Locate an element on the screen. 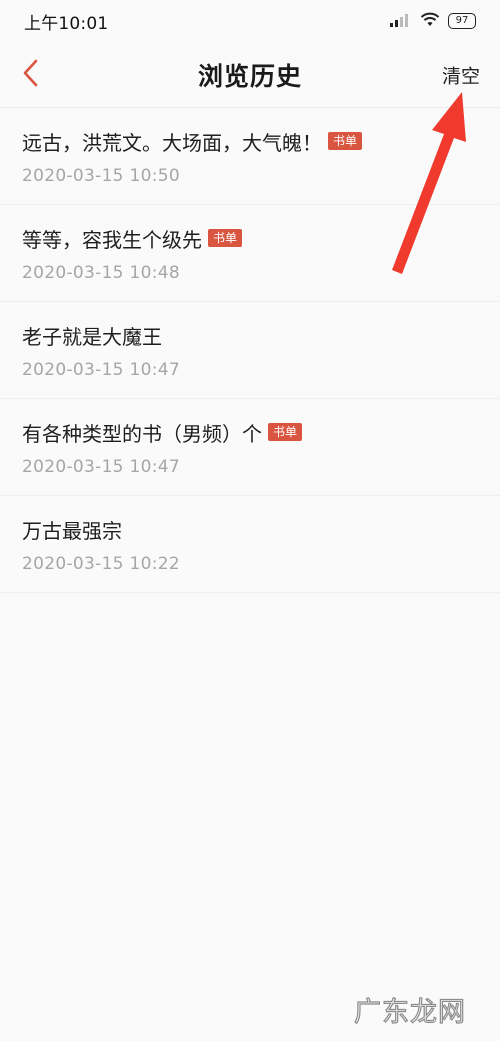 This screenshot has width=500, height=1041. page-title: 浏览历史 is located at coordinates (249, 76).